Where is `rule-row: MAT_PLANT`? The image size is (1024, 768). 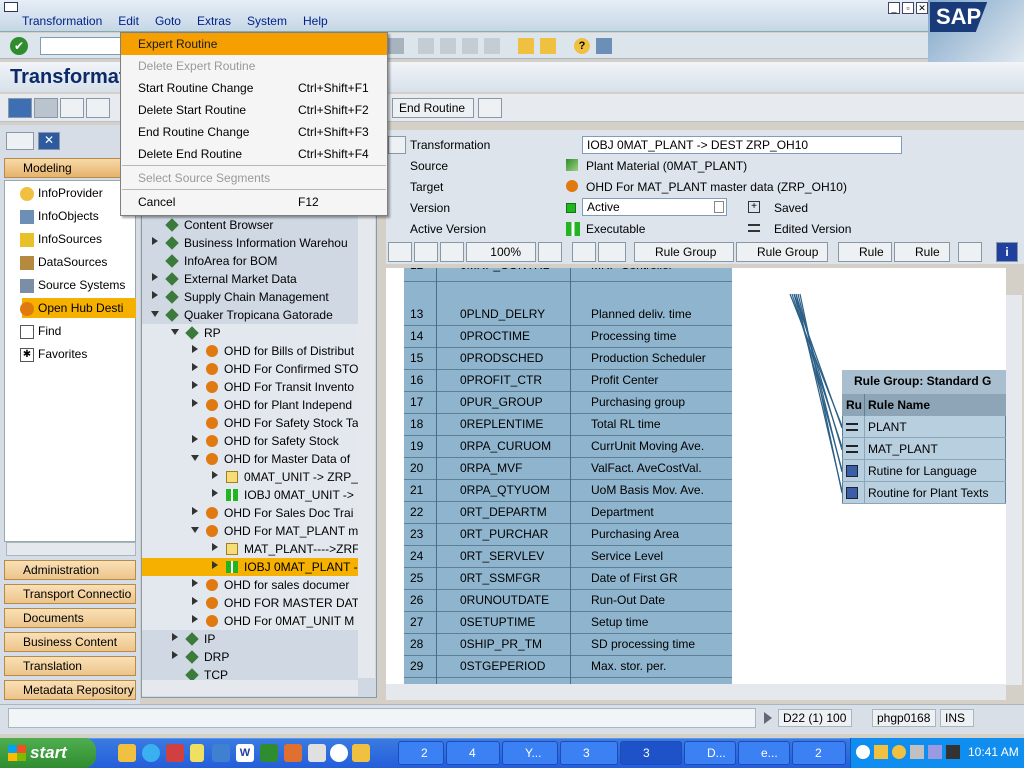
rule-row: MAT_PLANT is located at coordinates (924, 449).